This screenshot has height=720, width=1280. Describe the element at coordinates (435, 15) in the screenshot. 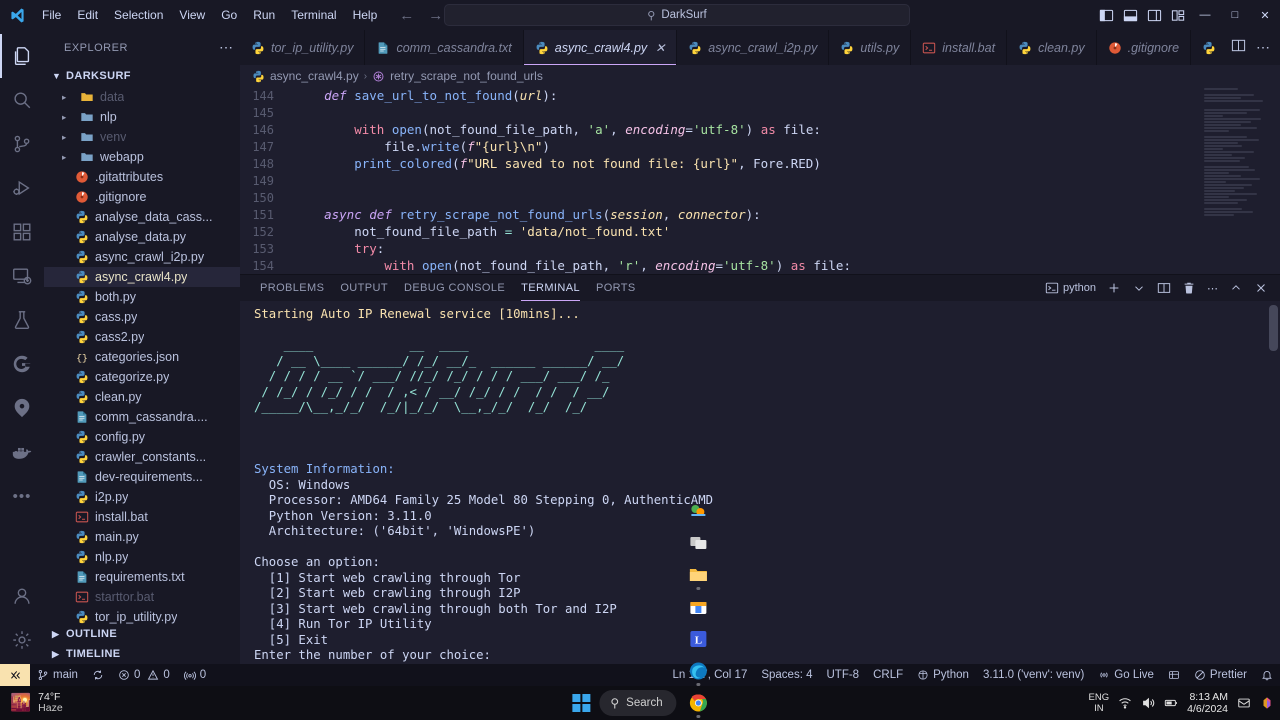

I see `arrow-right-icon: →` at that location.